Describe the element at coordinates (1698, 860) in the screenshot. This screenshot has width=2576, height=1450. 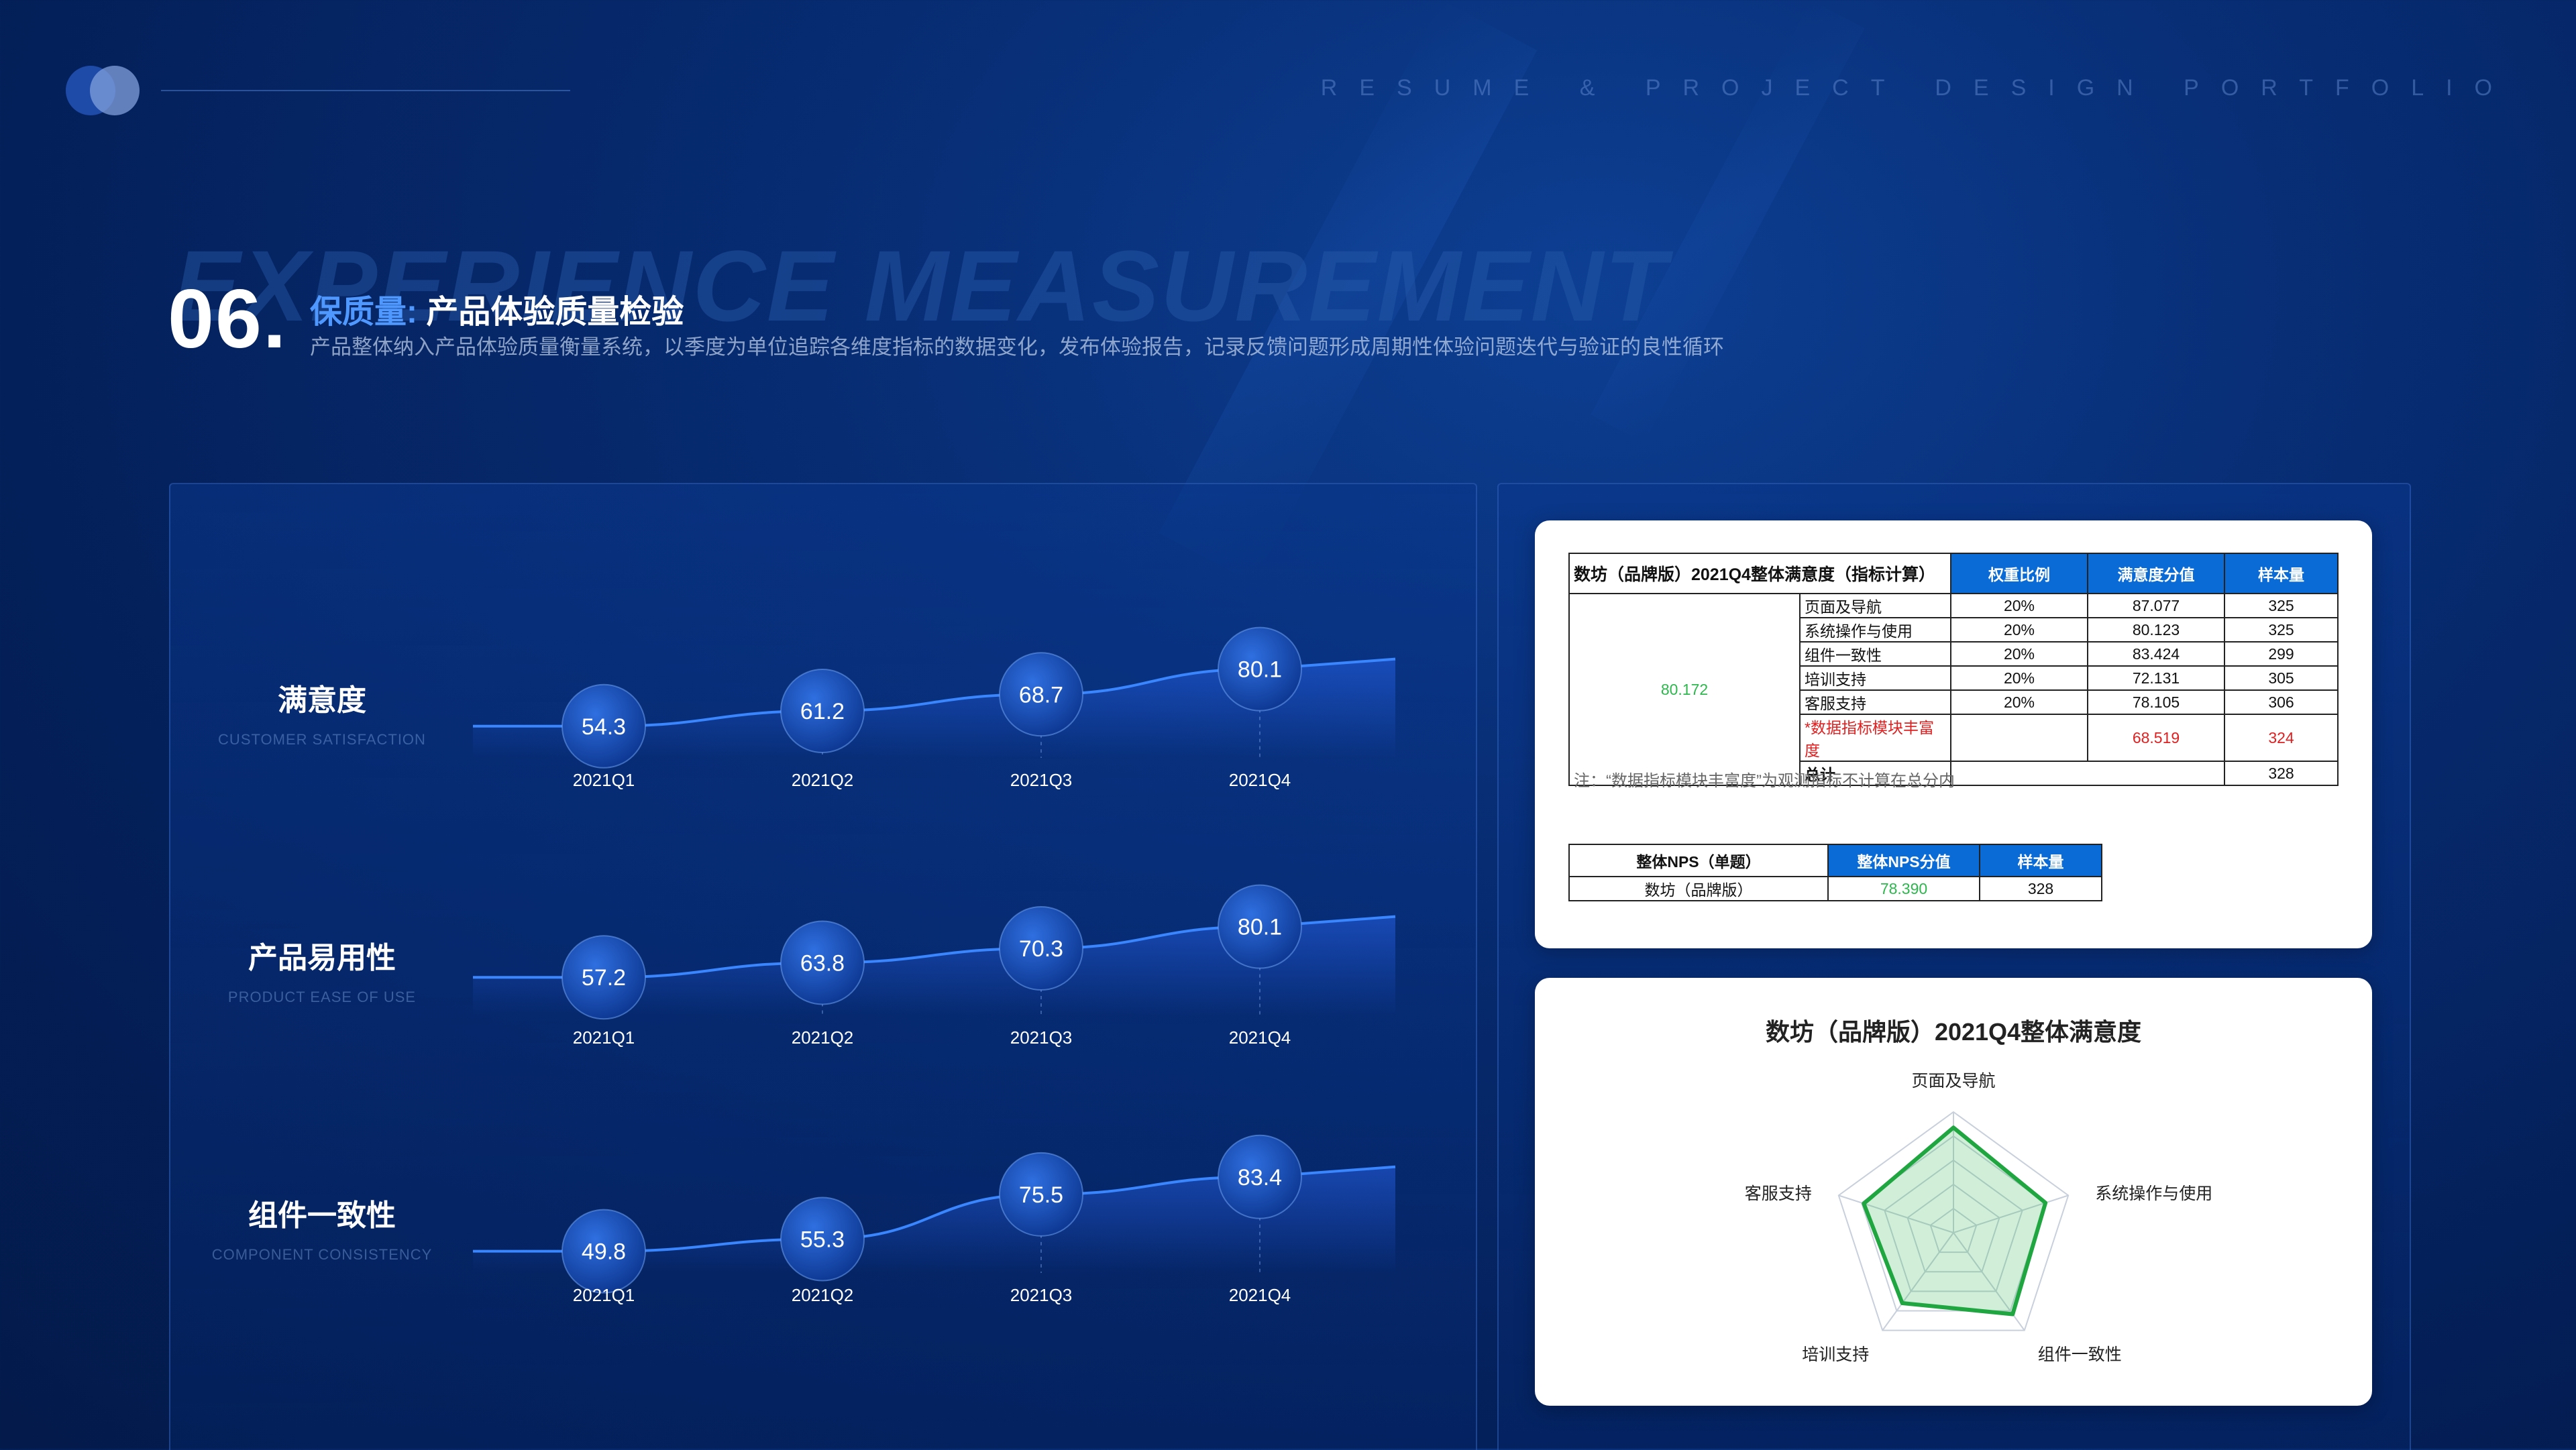
I see `nps-header: 整体NPS（单题）` at that location.